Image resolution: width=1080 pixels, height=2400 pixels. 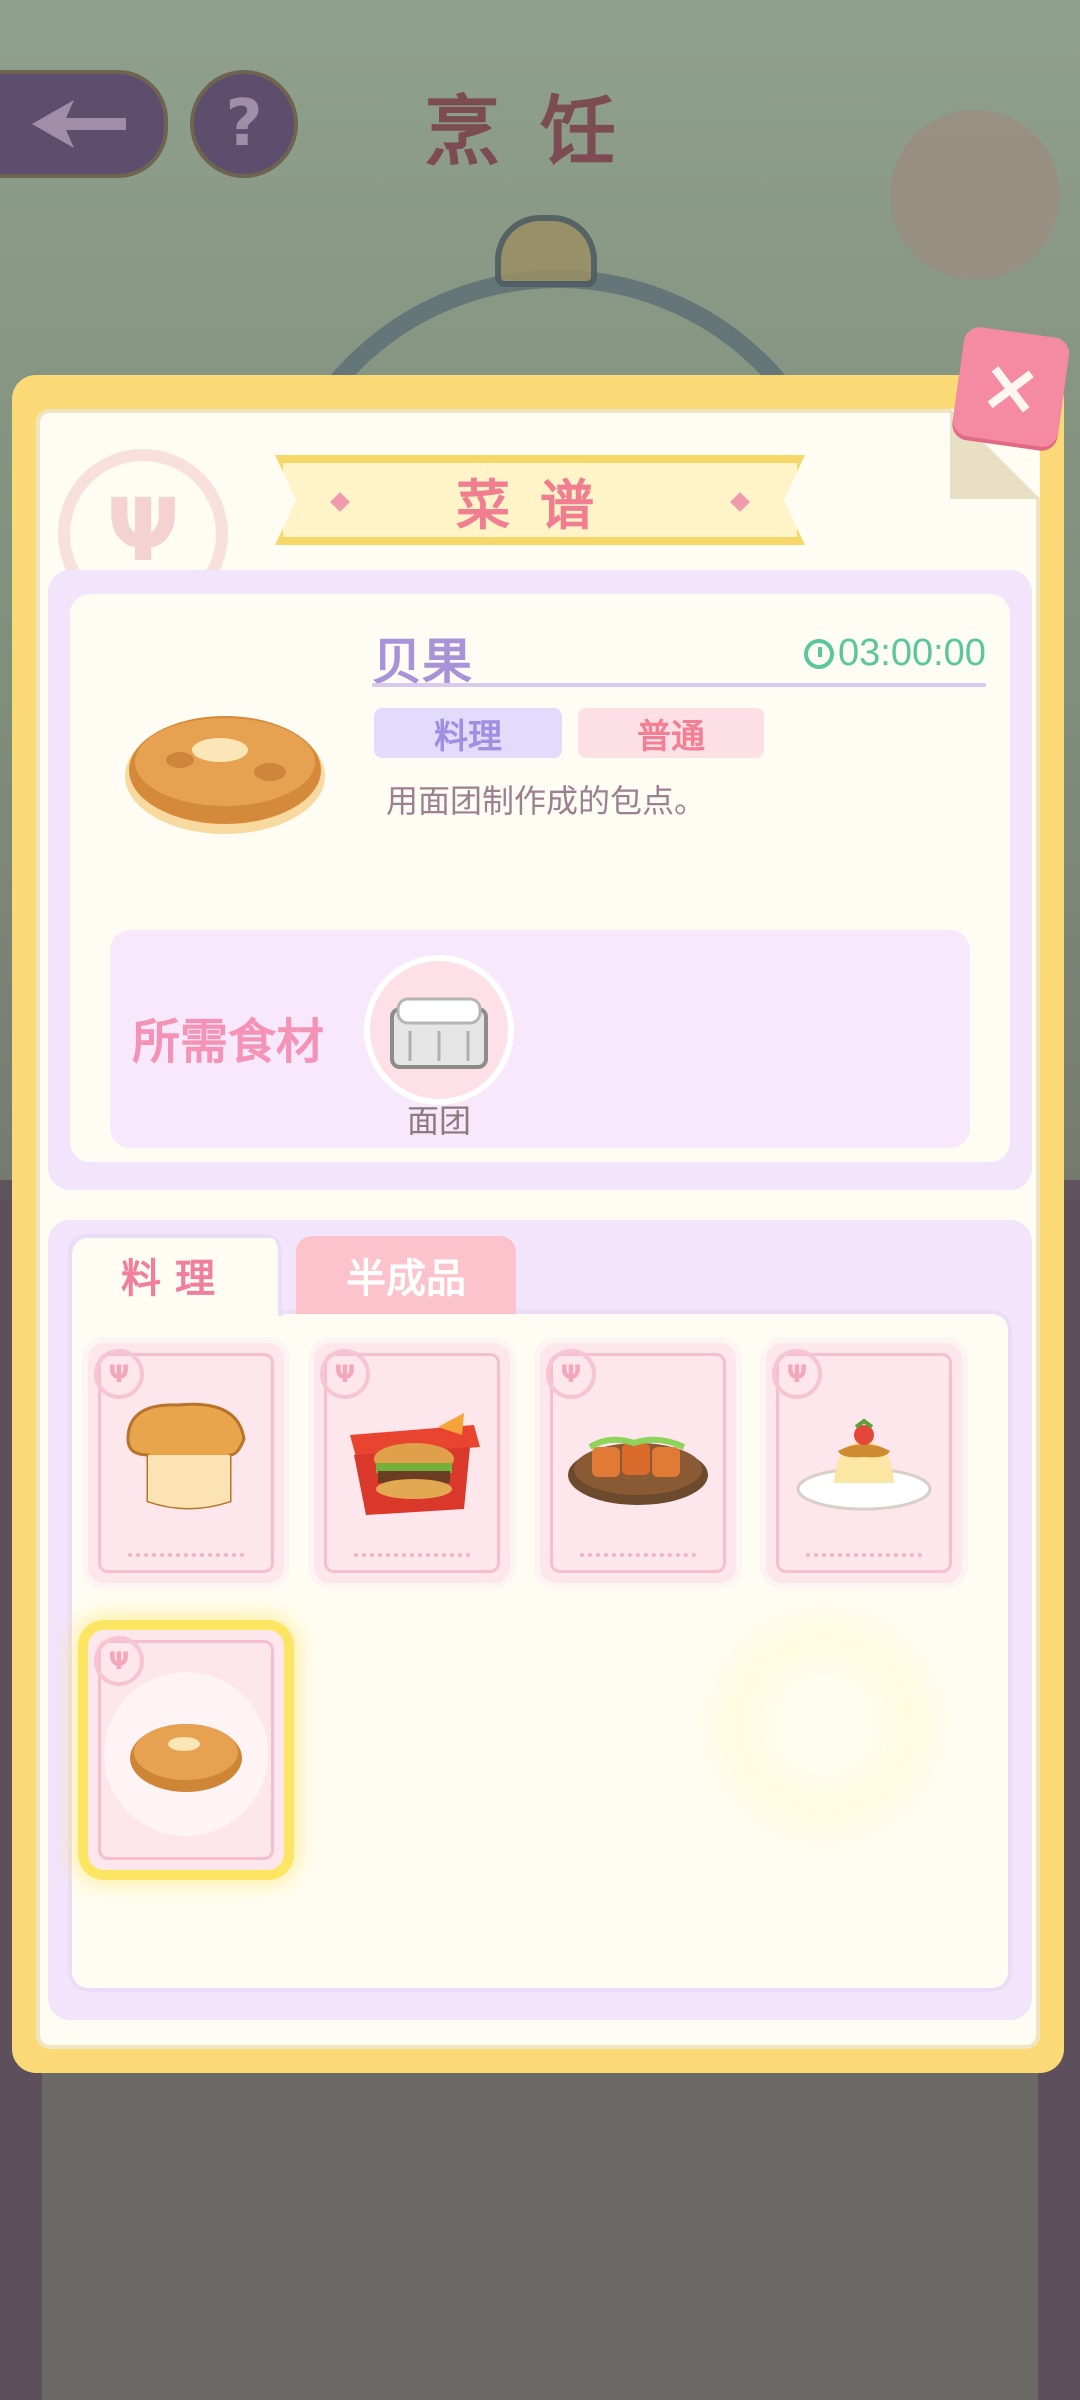 I want to click on clock-icon, so click(x=819, y=653).